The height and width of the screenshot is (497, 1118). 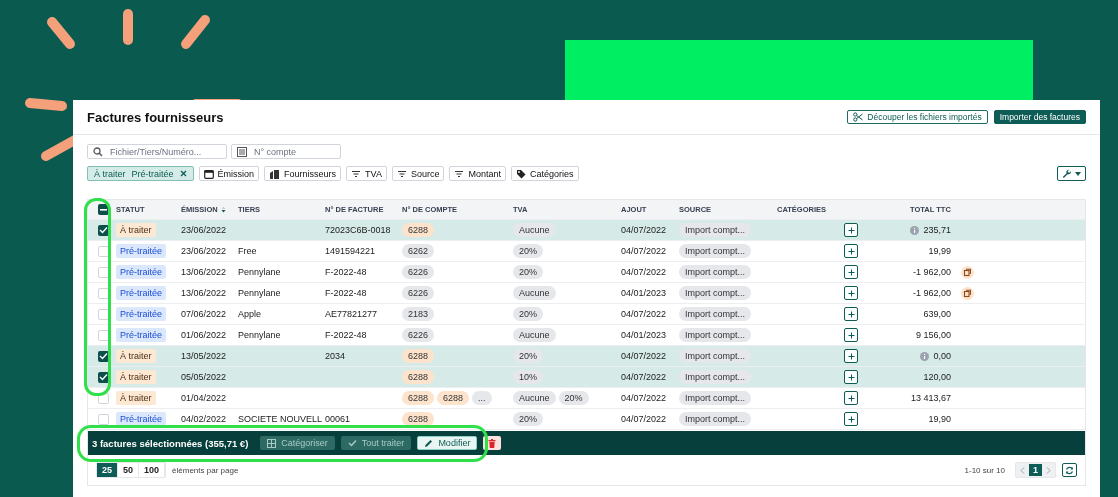 I want to click on tag-icon, so click(x=521, y=173).